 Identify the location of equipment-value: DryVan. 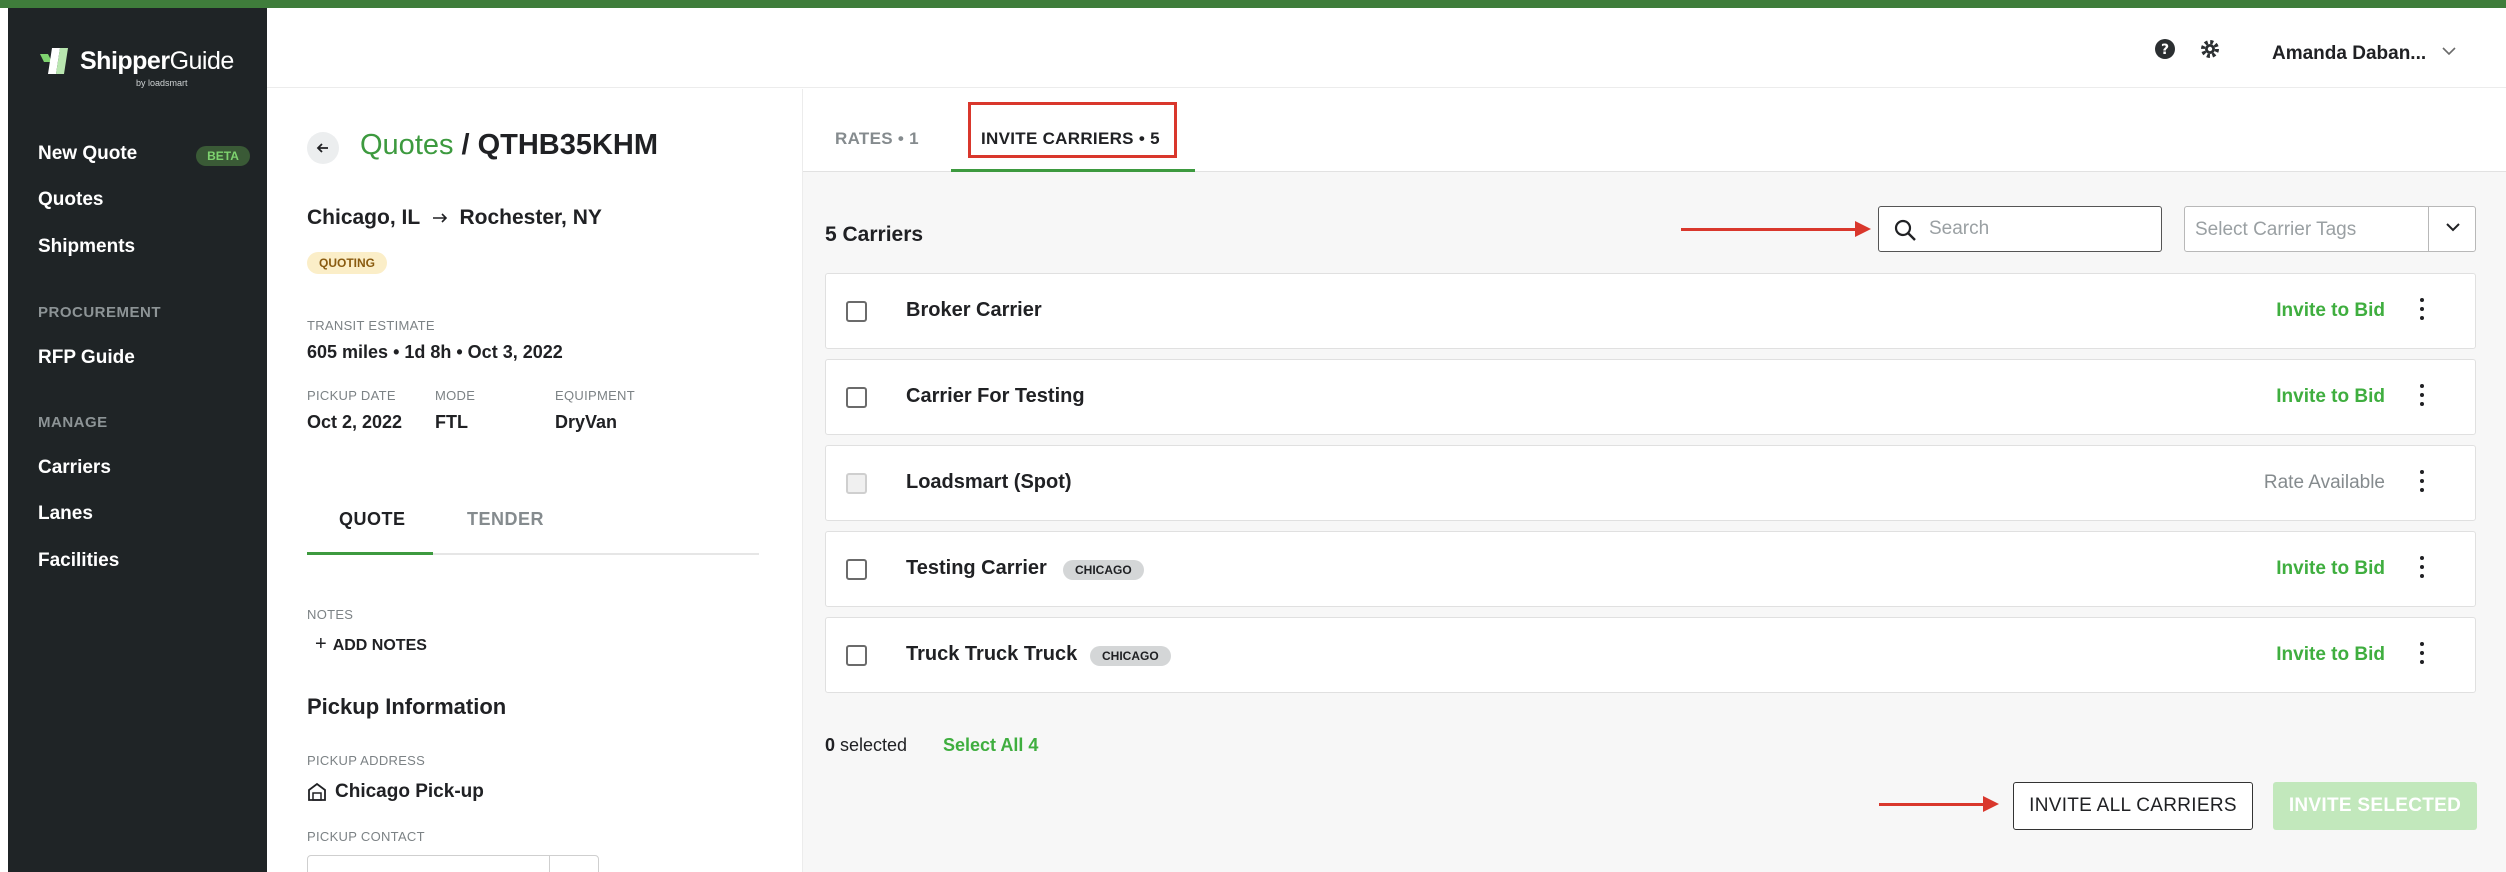
(586, 422).